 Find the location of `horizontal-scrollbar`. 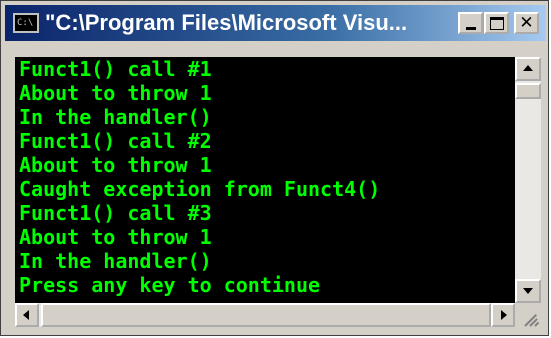

horizontal-scrollbar is located at coordinates (265, 315).